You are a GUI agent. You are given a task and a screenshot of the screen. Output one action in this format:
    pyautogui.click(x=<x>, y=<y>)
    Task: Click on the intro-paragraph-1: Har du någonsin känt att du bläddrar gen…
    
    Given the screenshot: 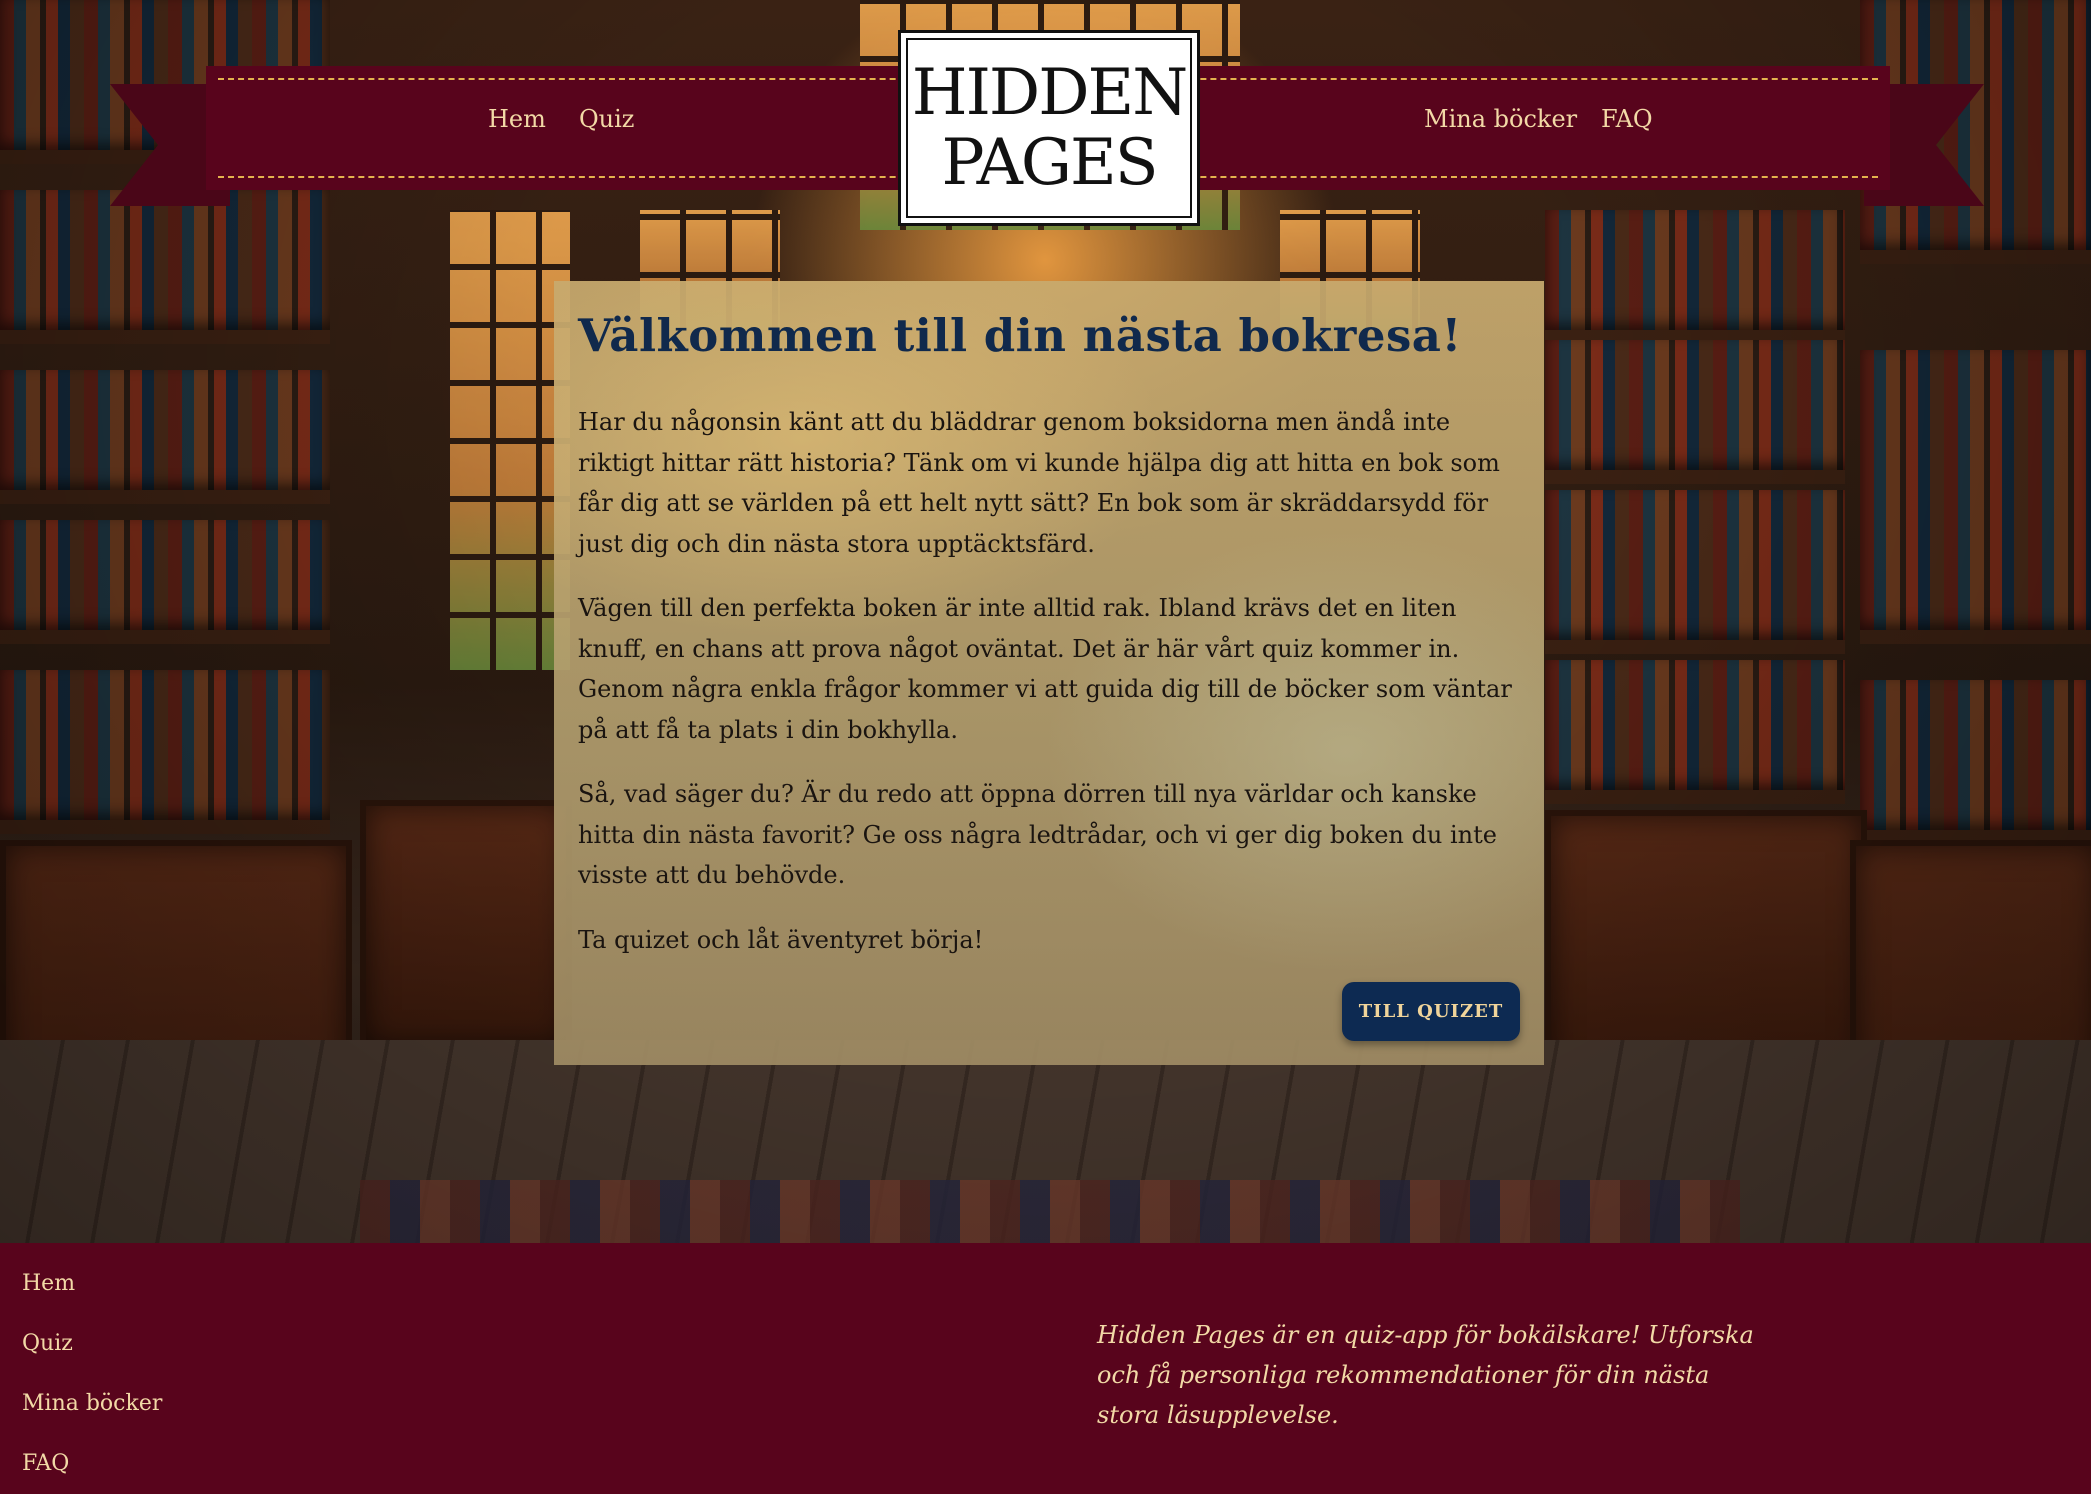 What is the action you would take?
    pyautogui.click(x=1039, y=483)
    